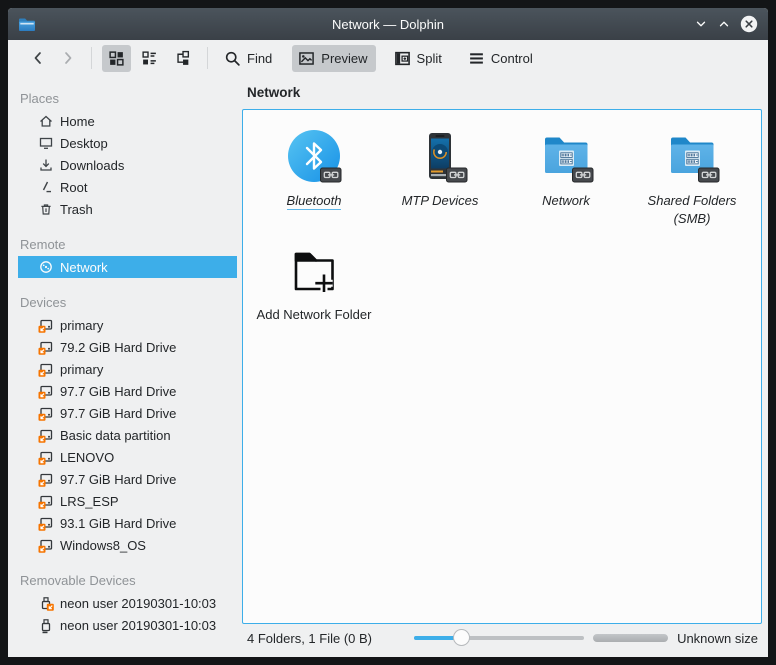  What do you see at coordinates (149, 58) in the screenshot?
I see `compact-view-button` at bounding box center [149, 58].